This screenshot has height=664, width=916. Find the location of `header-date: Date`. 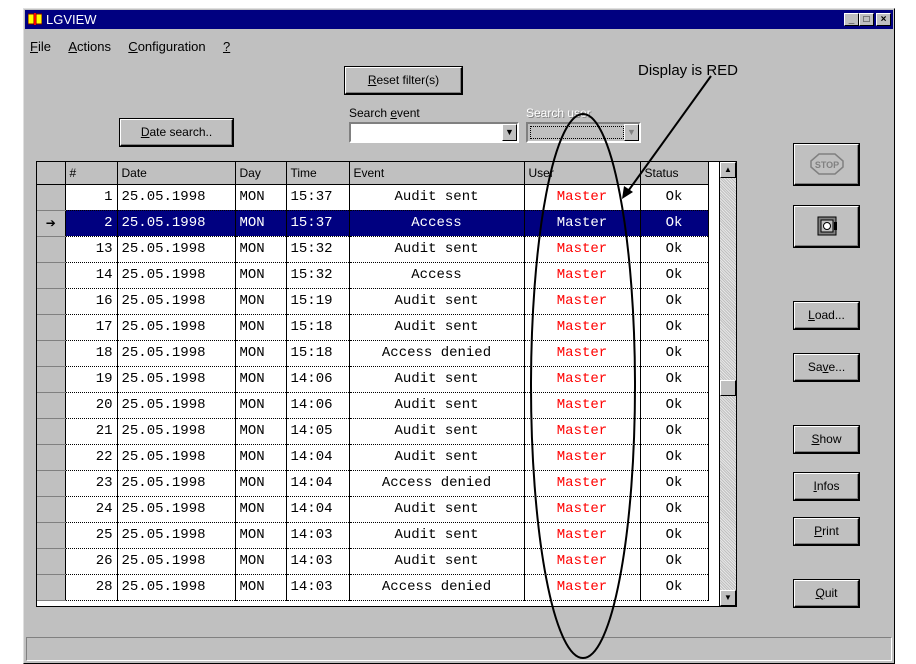

header-date: Date is located at coordinates (176, 173).